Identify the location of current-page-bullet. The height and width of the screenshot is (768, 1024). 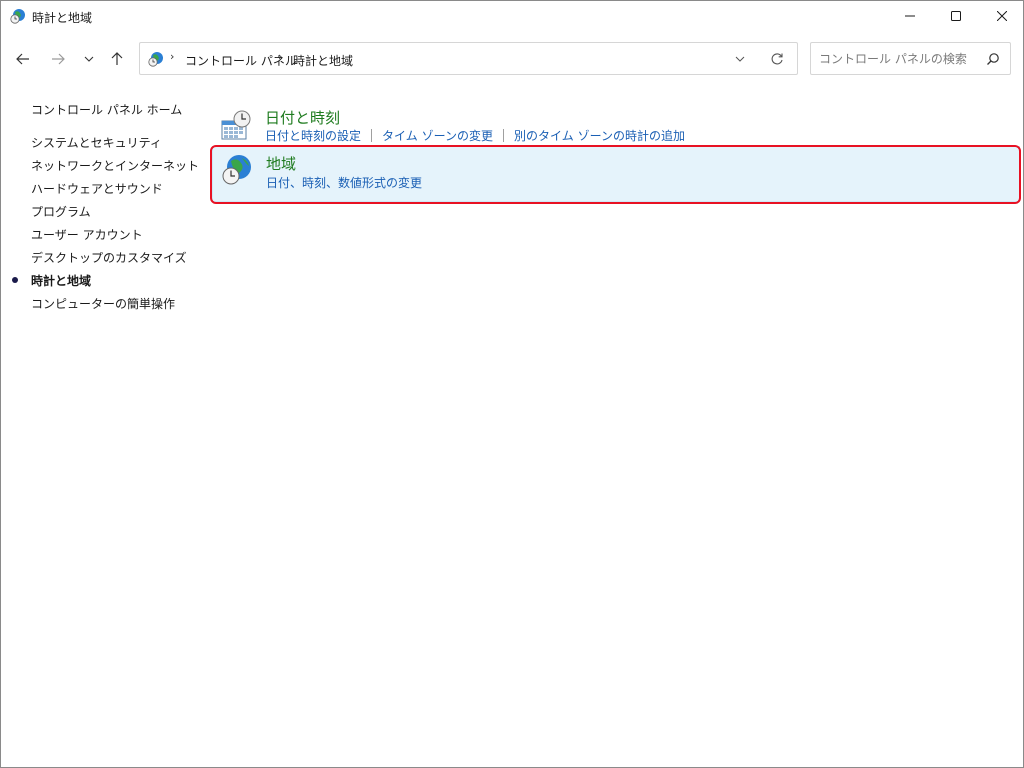
(15, 280).